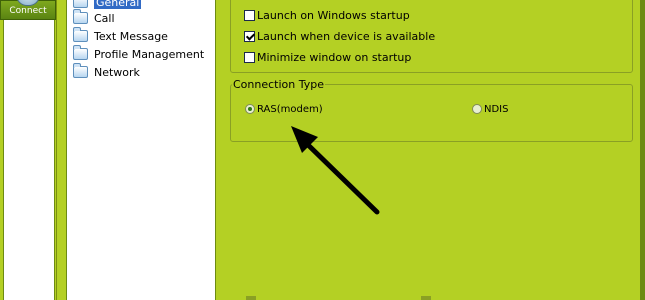 The height and width of the screenshot is (300, 645). I want to click on left-toolbar: Connect, so click(28, 150).